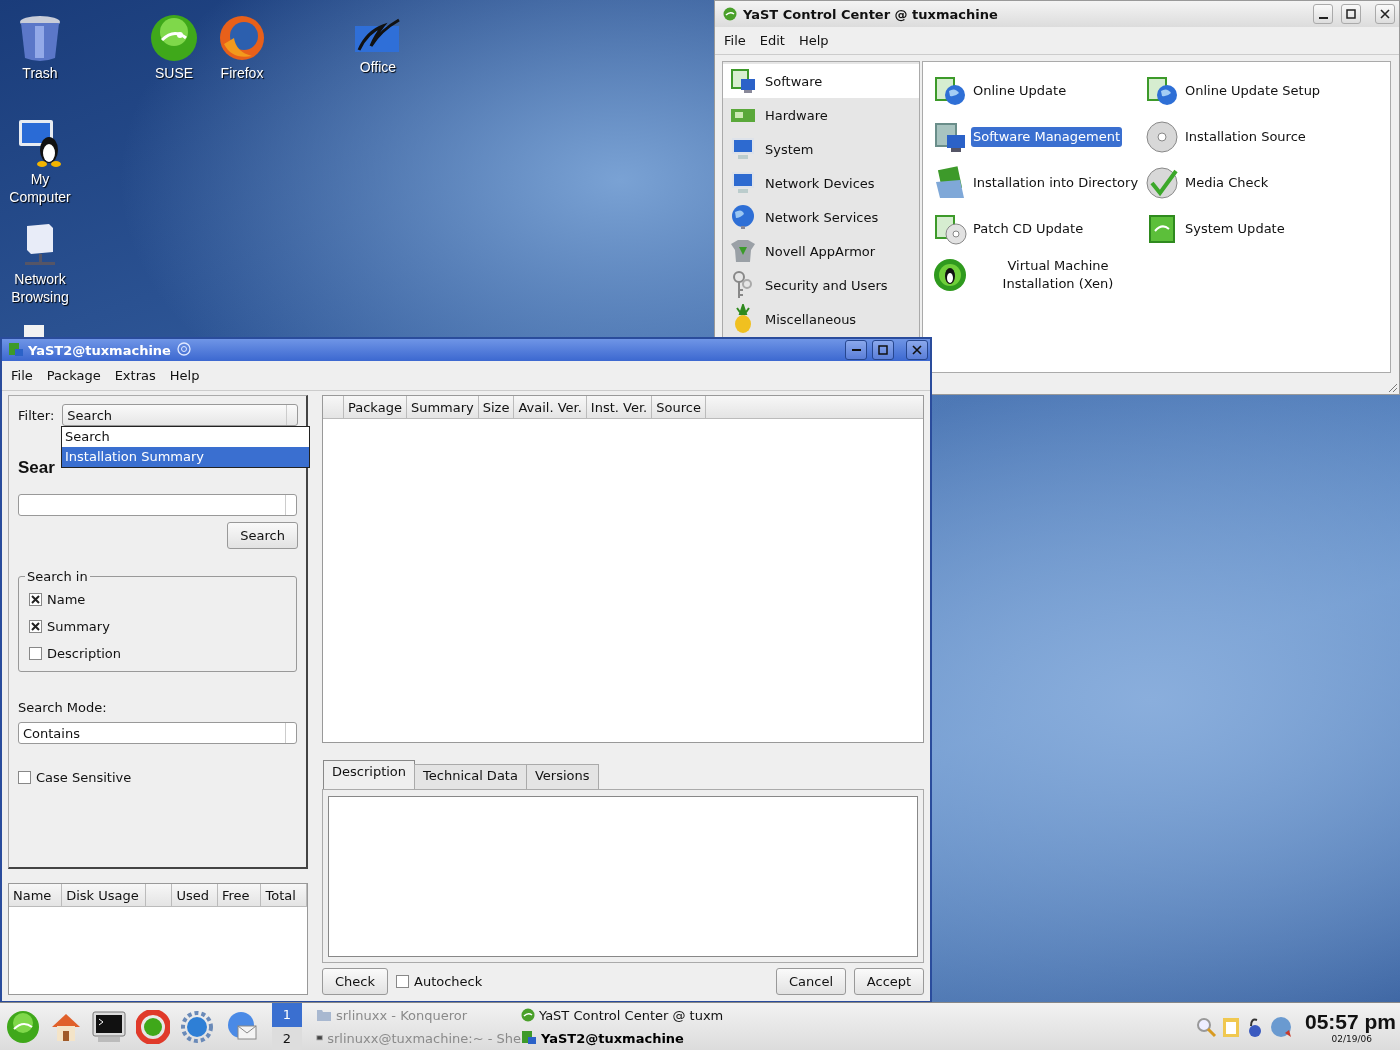 The width and height of the screenshot is (1400, 1050). What do you see at coordinates (1205, 1026) in the screenshot?
I see `magnifier-icon` at bounding box center [1205, 1026].